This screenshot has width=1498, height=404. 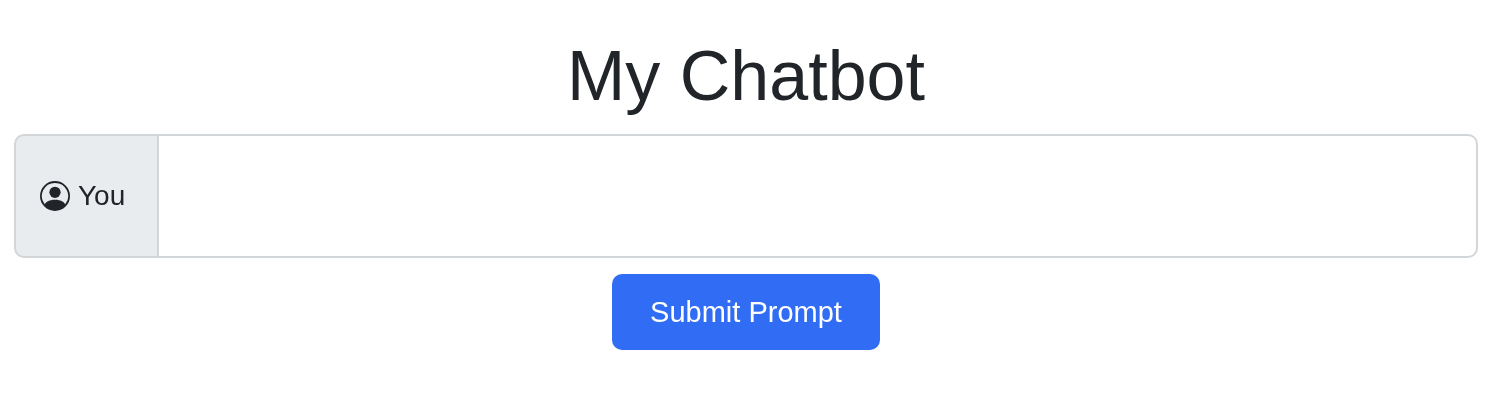 I want to click on submit-button: Submit Prompt, so click(x=746, y=312).